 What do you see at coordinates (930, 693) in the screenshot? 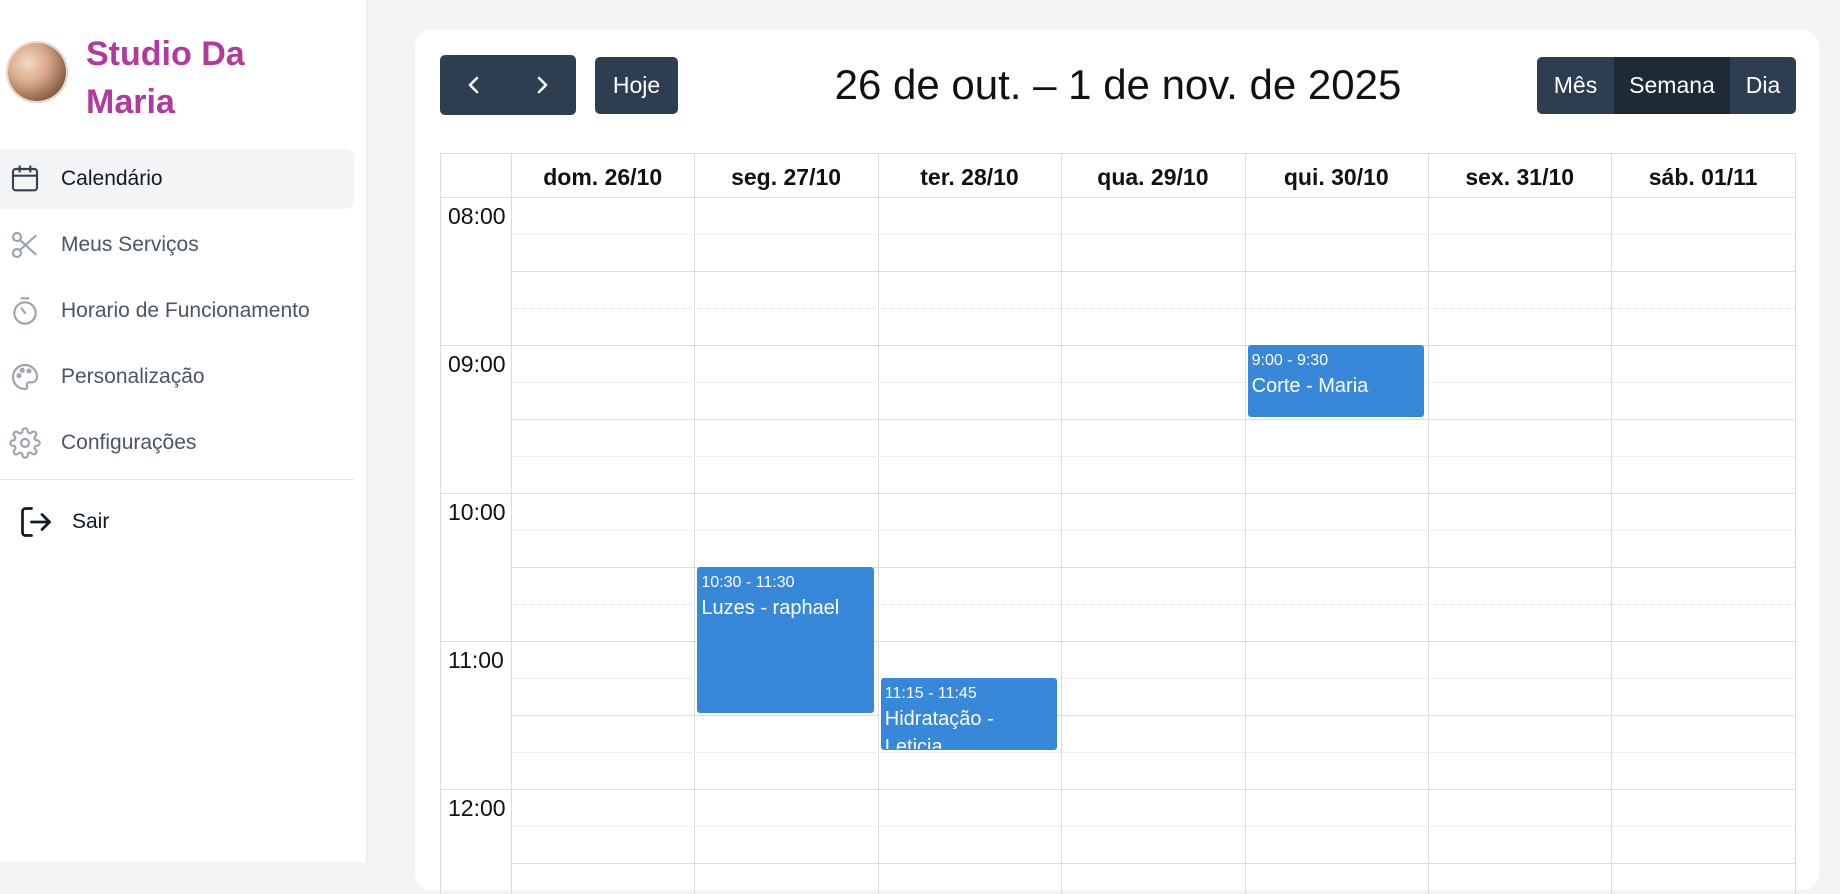
I see `event-time: 11:15 - 11:45` at bounding box center [930, 693].